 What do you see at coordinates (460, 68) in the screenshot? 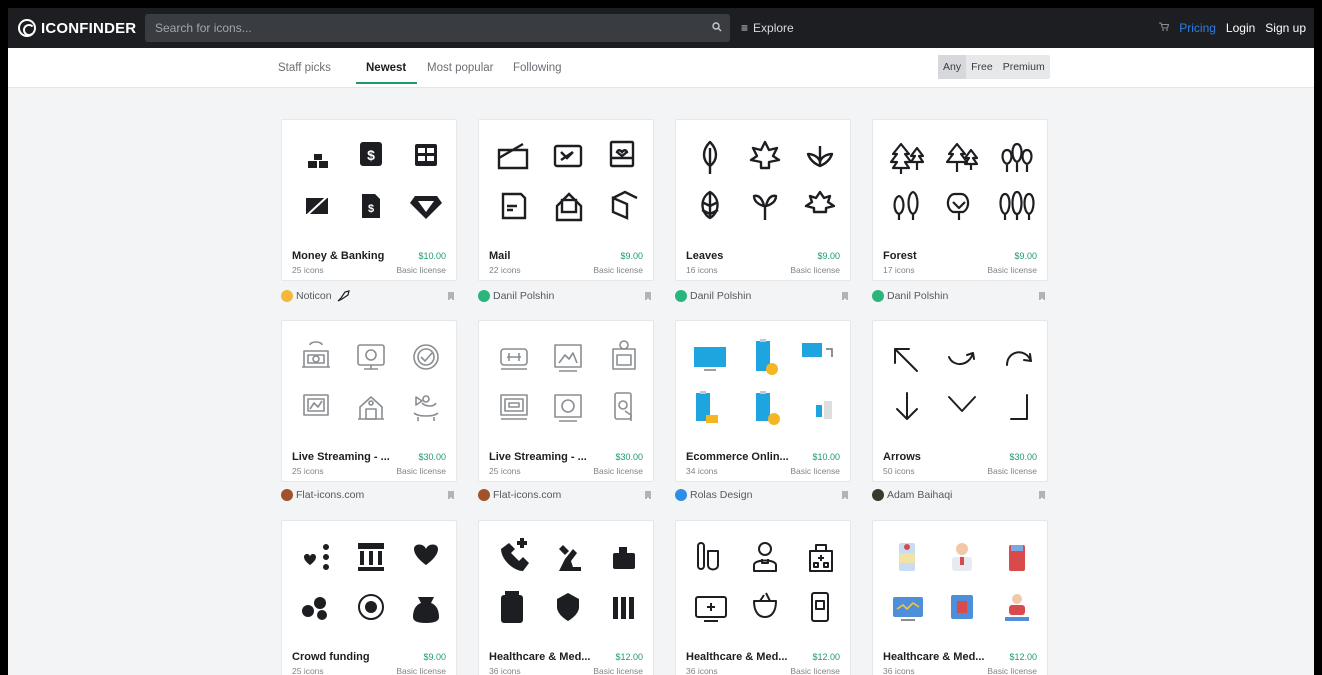
I see `tab-most-popular: Most popular` at bounding box center [460, 68].